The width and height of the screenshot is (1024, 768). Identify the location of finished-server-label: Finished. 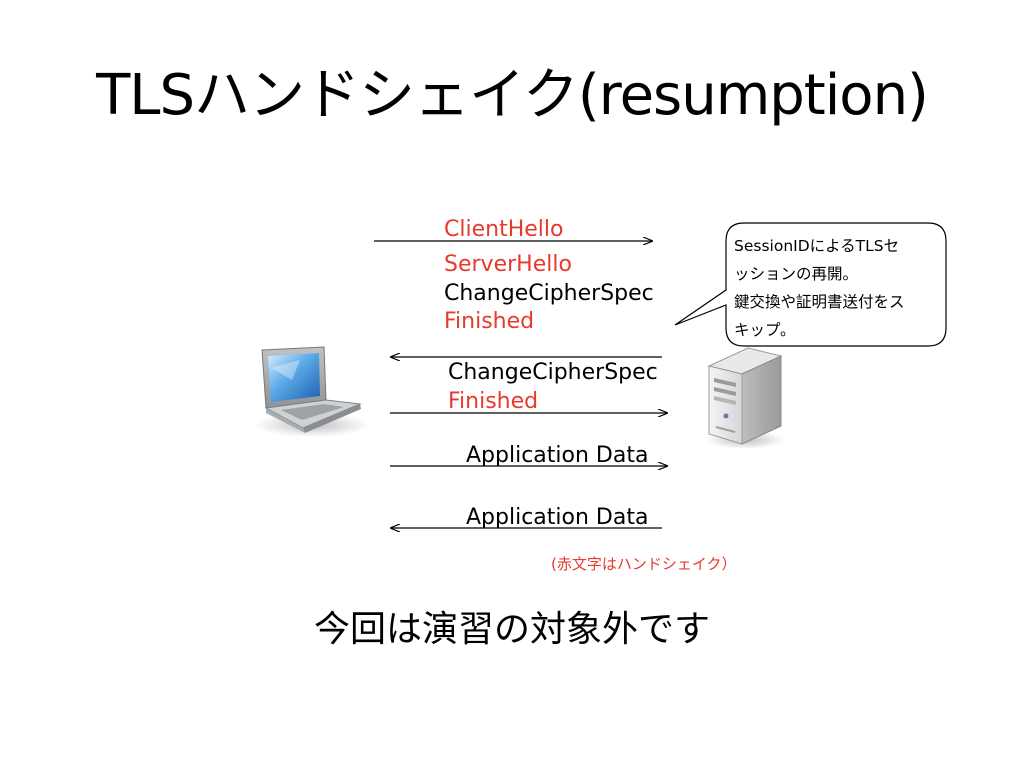
(489, 321).